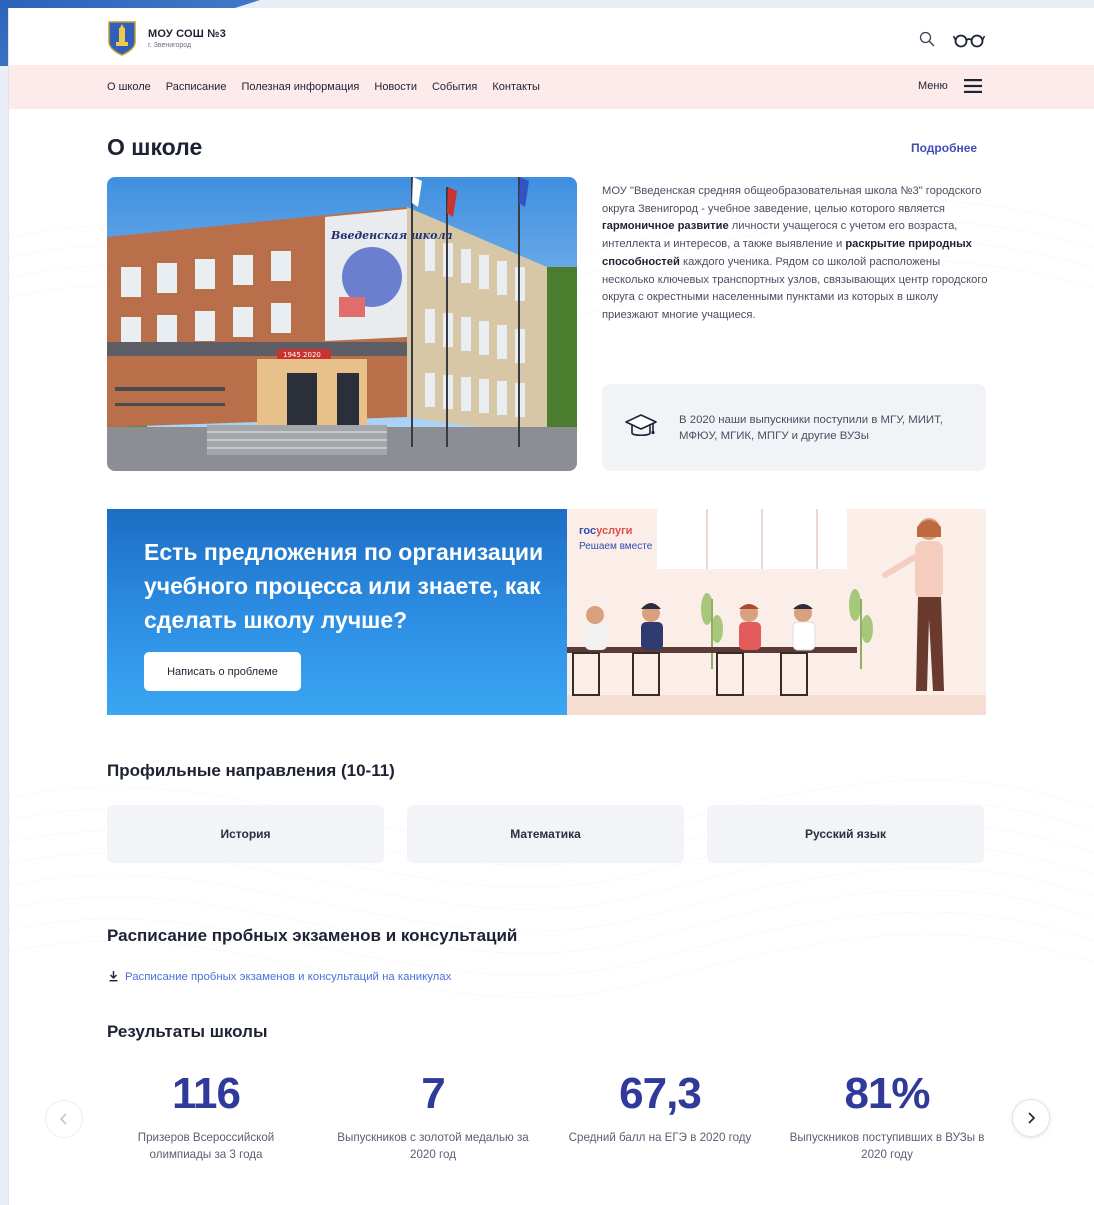  Describe the element at coordinates (933, 86) in the screenshot. I see `menu-label: Меню` at that location.